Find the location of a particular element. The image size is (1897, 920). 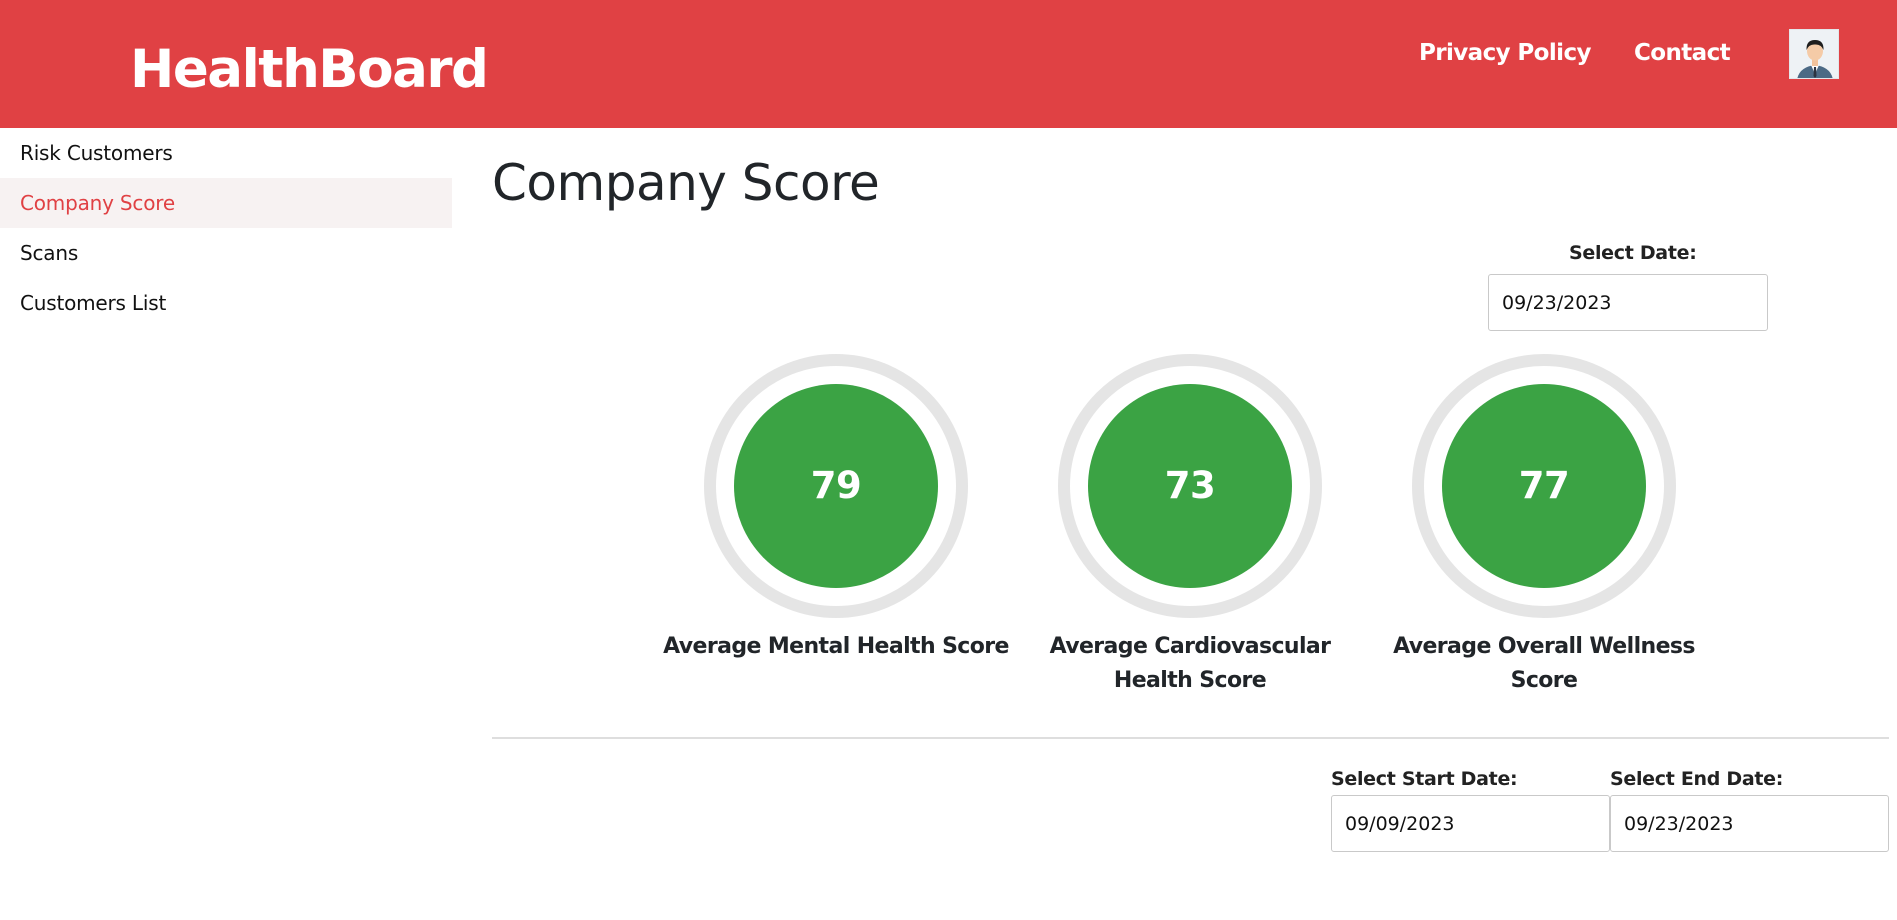

mental-health-score-label: Average Mental Health Score is located at coordinates (836, 646).